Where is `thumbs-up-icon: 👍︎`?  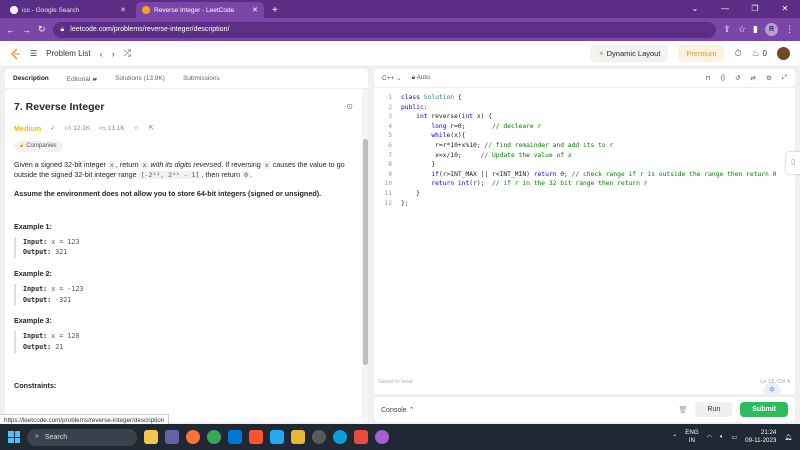 thumbs-up-icon: 👍︎ is located at coordinates (68, 129).